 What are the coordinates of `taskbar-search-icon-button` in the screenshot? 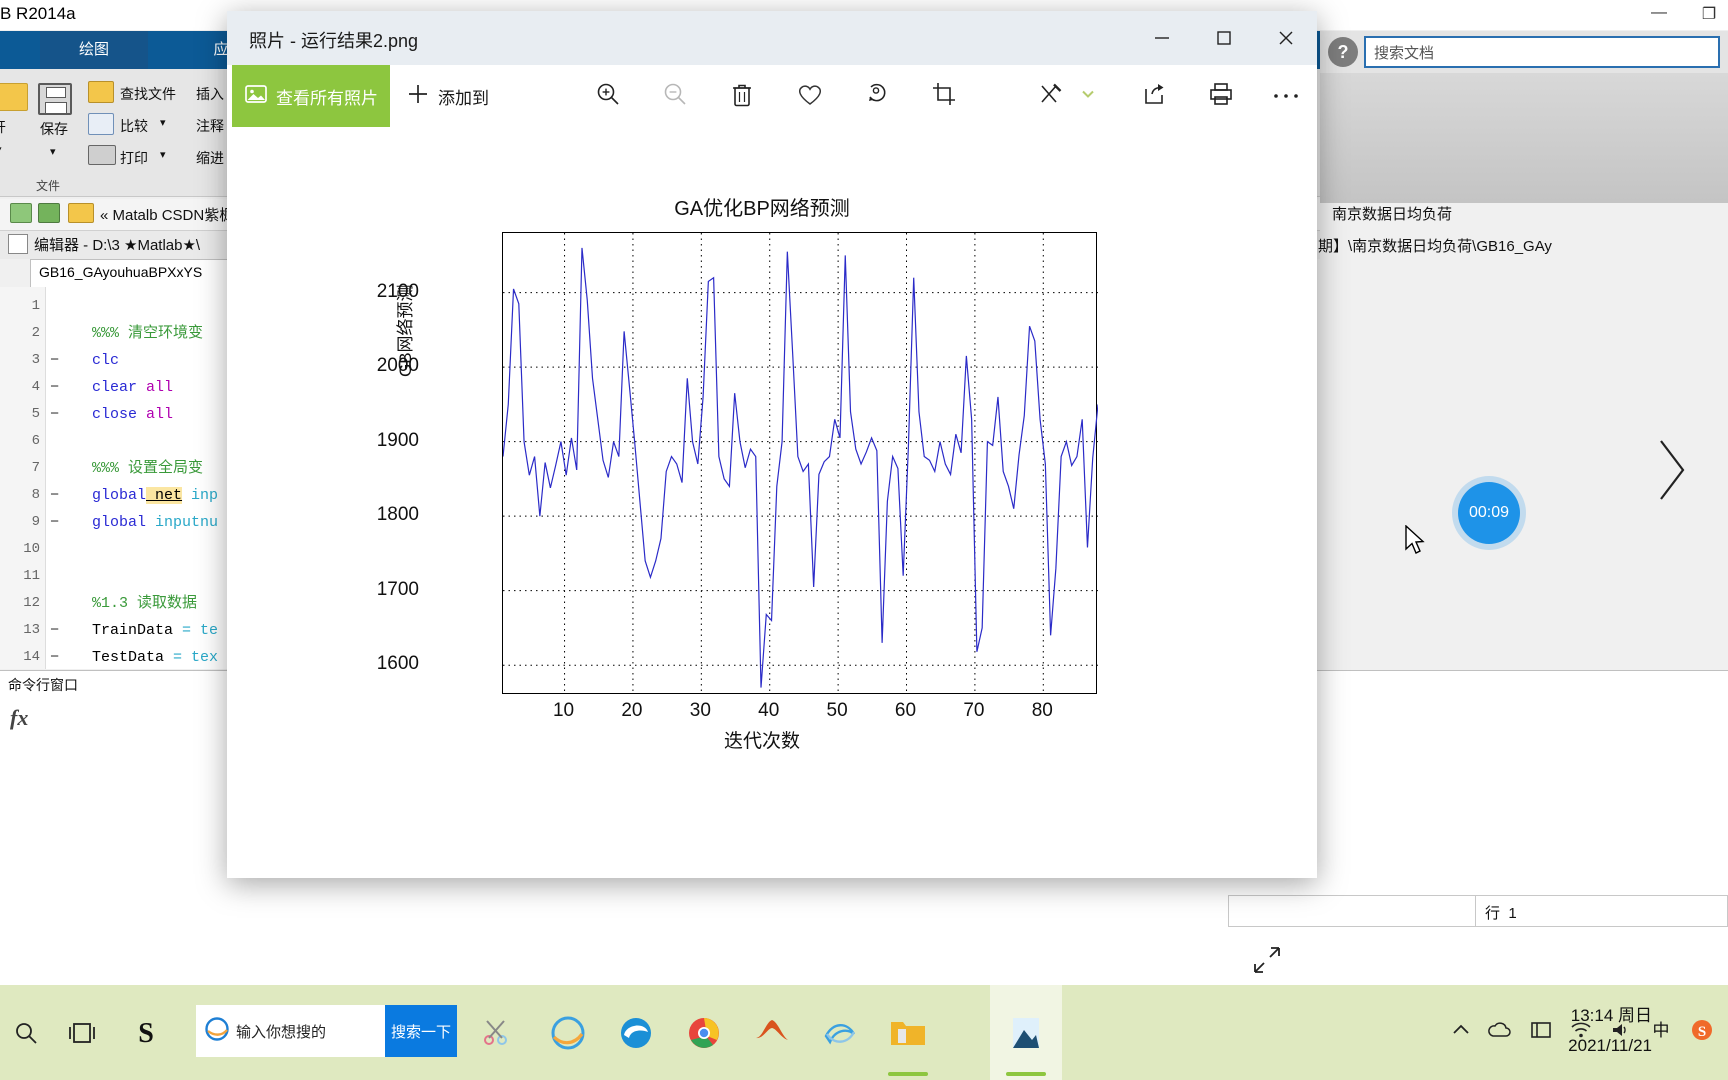 It's located at (26, 1032).